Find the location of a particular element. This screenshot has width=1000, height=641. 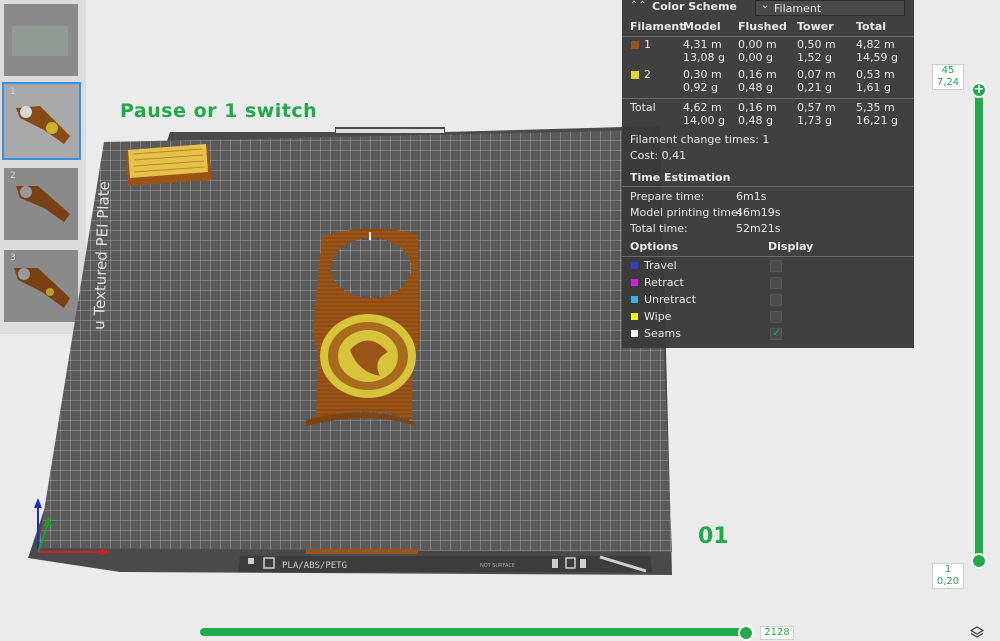

color-scheme-row: ⌃⌃ Color Scheme ⌄ Filament is located at coordinates (768, 8).